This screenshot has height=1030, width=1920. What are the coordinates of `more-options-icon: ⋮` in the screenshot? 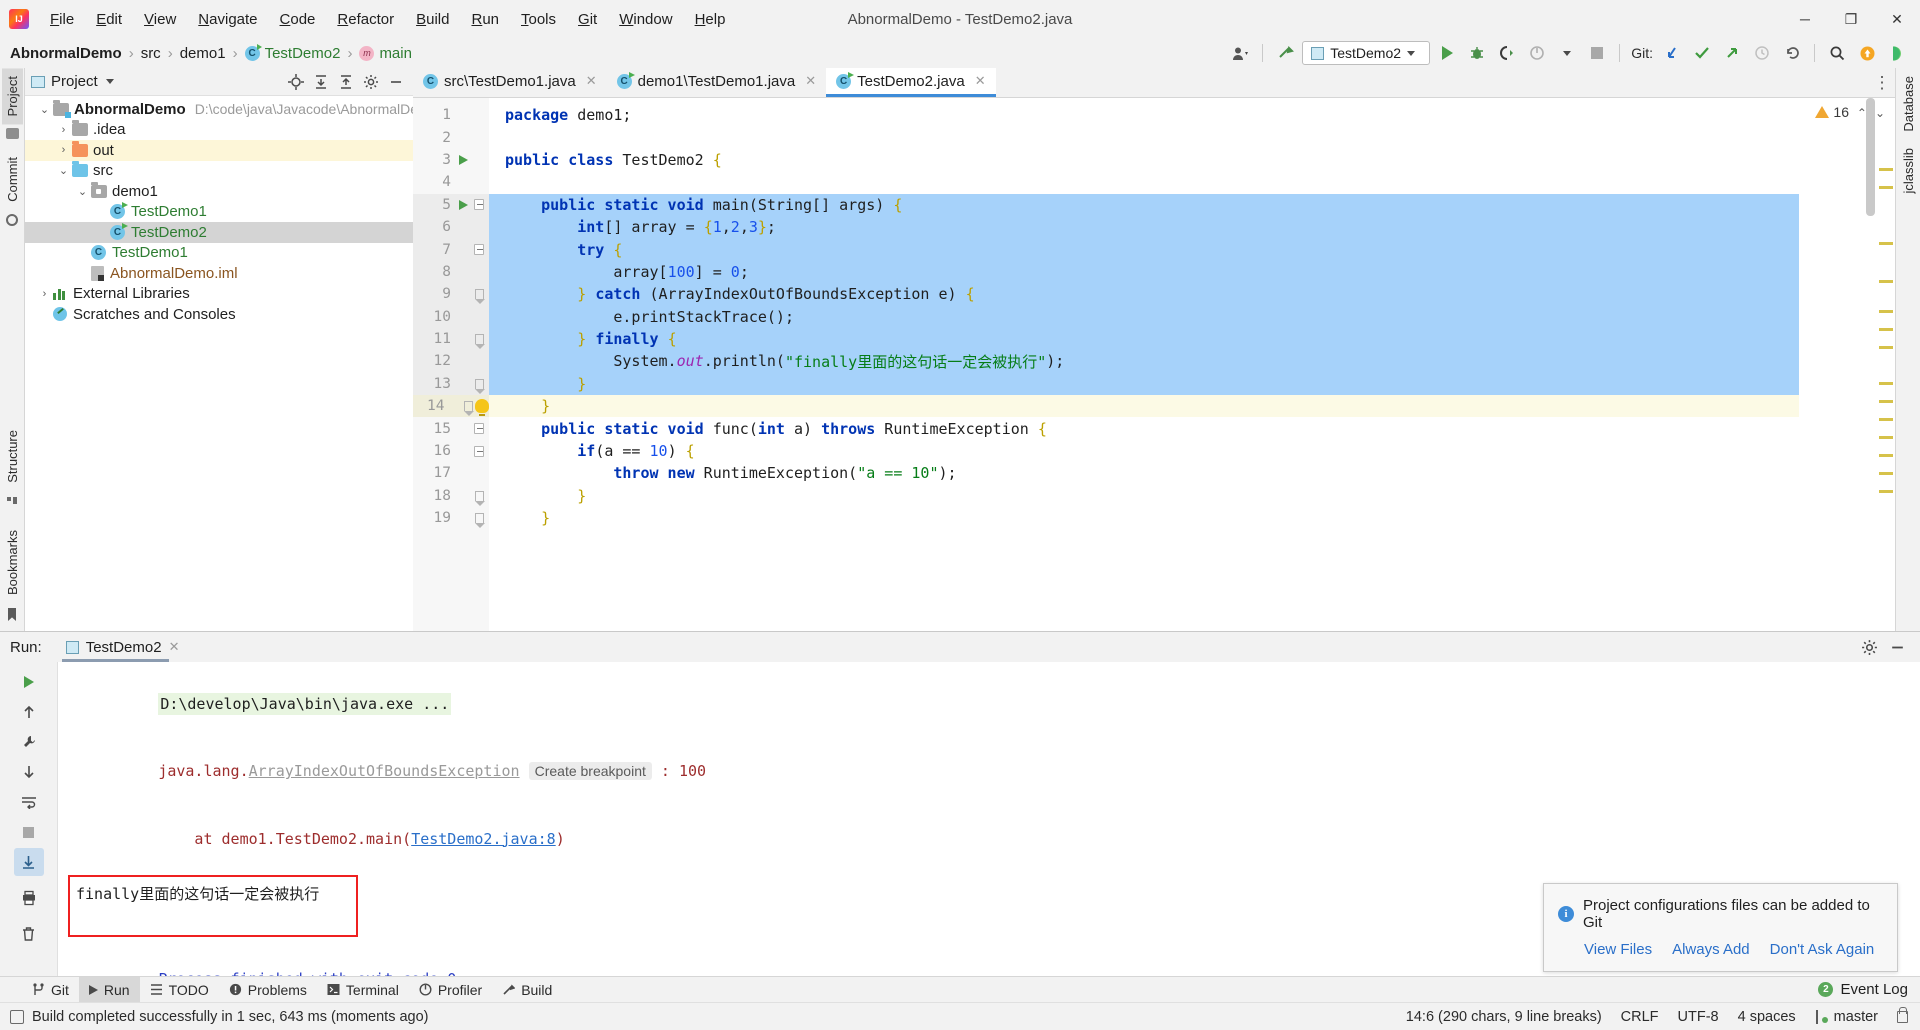 It's located at (1882, 82).